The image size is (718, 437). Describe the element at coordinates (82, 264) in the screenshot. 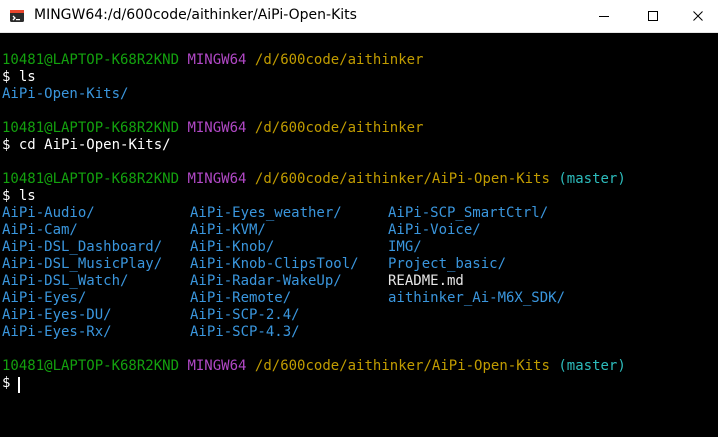

I see `listing-entry: AiPi-DSL_MusicPlay/` at that location.